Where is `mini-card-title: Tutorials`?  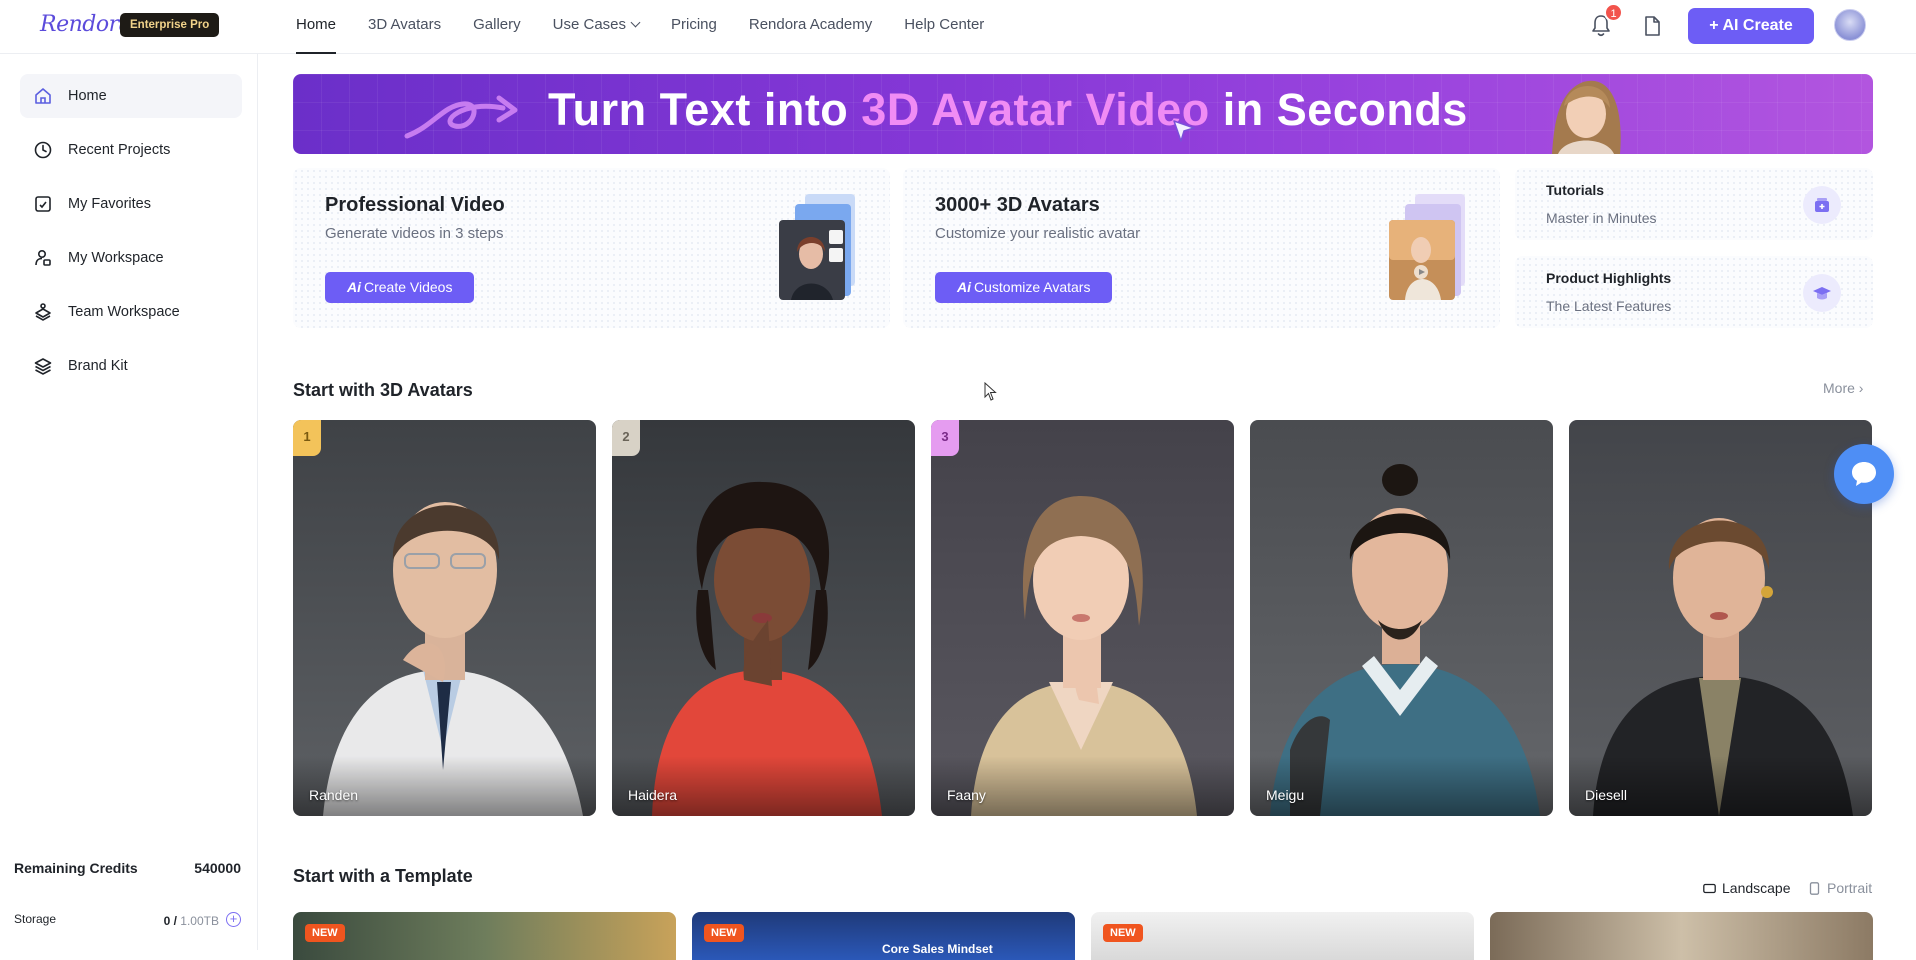
mini-card-title: Tutorials is located at coordinates (1575, 190).